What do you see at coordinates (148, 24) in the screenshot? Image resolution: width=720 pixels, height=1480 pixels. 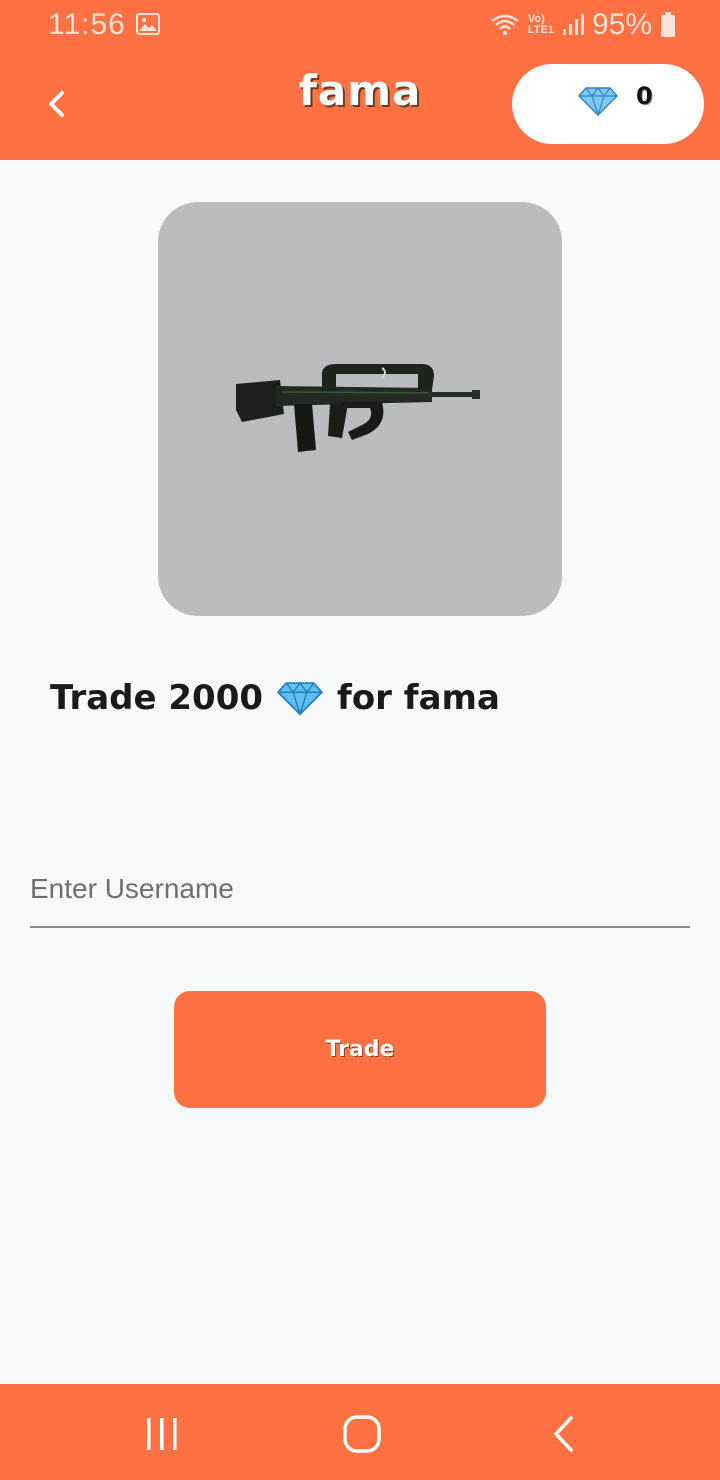 I see `gallery-notification-icon` at bounding box center [148, 24].